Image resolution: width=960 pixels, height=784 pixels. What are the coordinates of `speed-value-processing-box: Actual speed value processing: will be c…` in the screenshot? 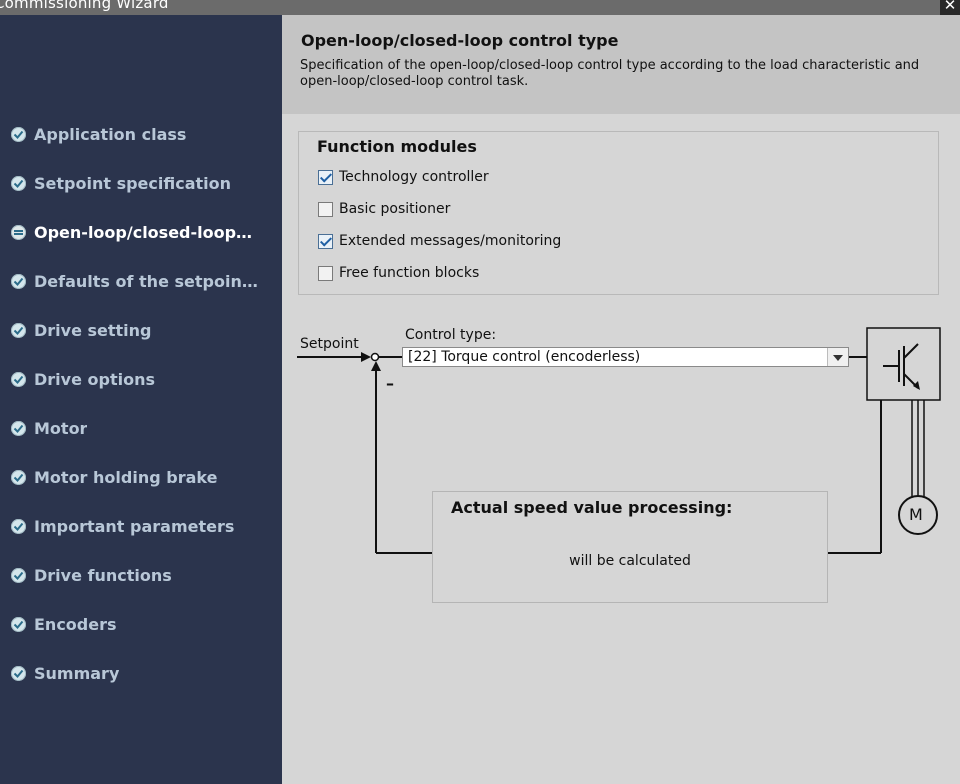 It's located at (630, 547).